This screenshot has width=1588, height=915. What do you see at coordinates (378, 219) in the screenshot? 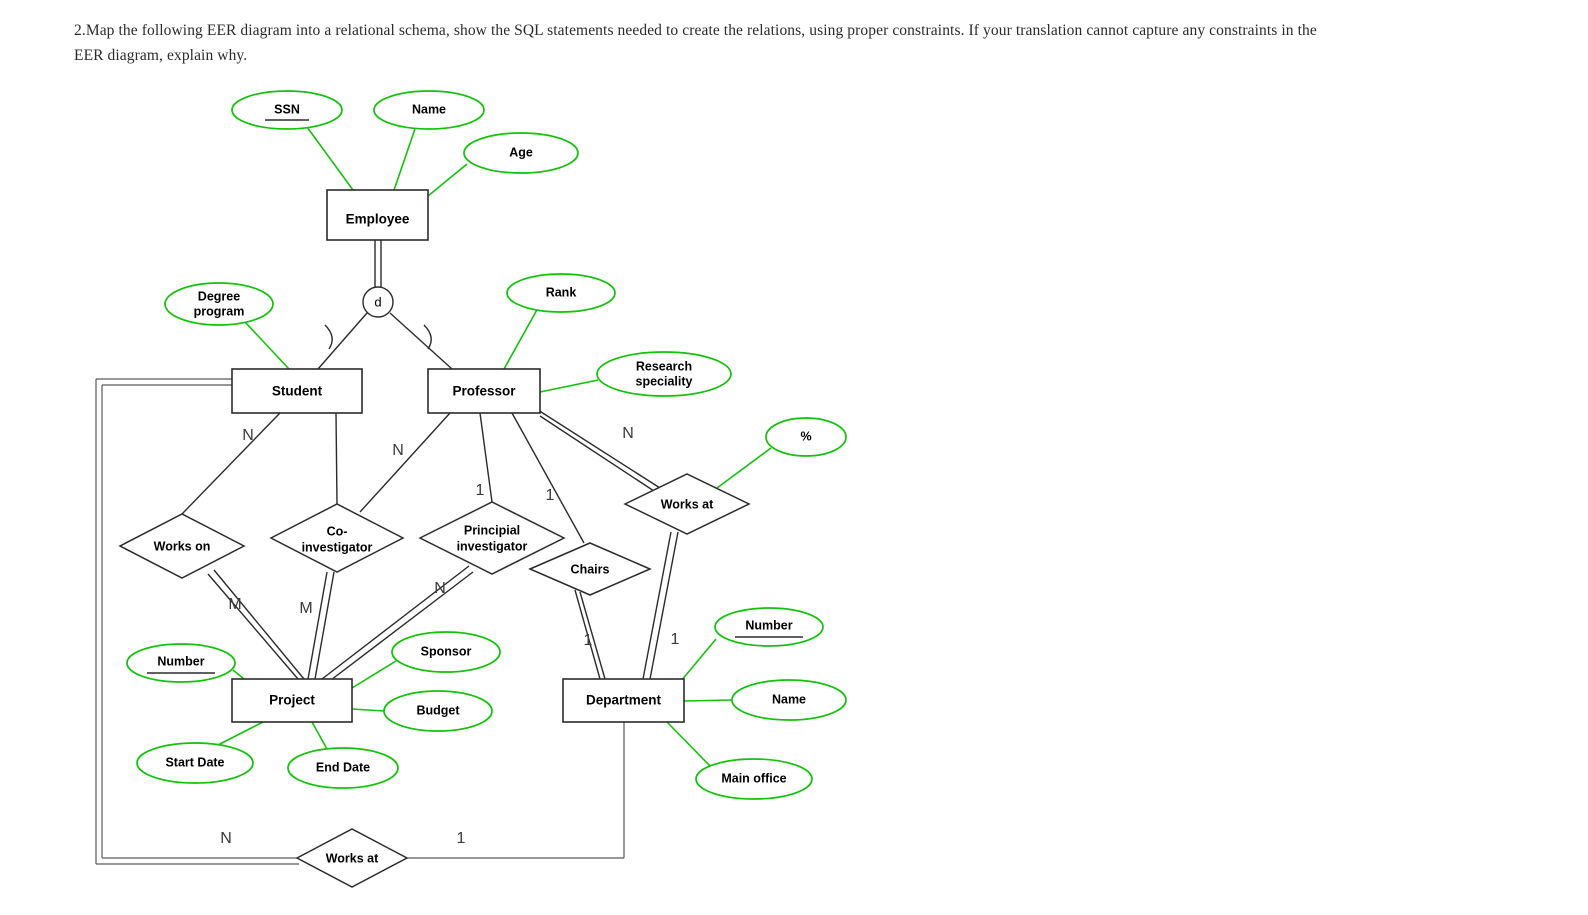
I see `entity-label-employee: Employee` at bounding box center [378, 219].